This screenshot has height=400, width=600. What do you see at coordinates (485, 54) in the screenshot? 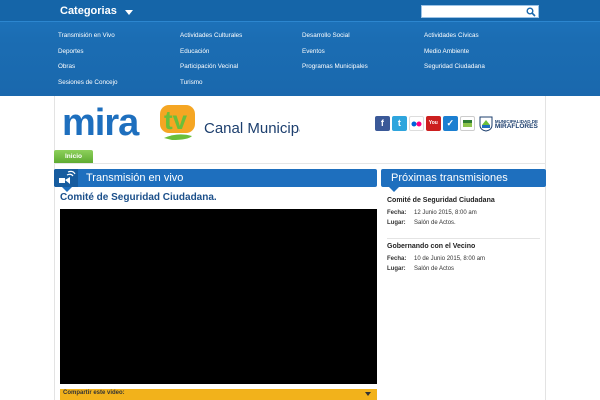
I see `category-link: Medio Ambiente` at bounding box center [485, 54].